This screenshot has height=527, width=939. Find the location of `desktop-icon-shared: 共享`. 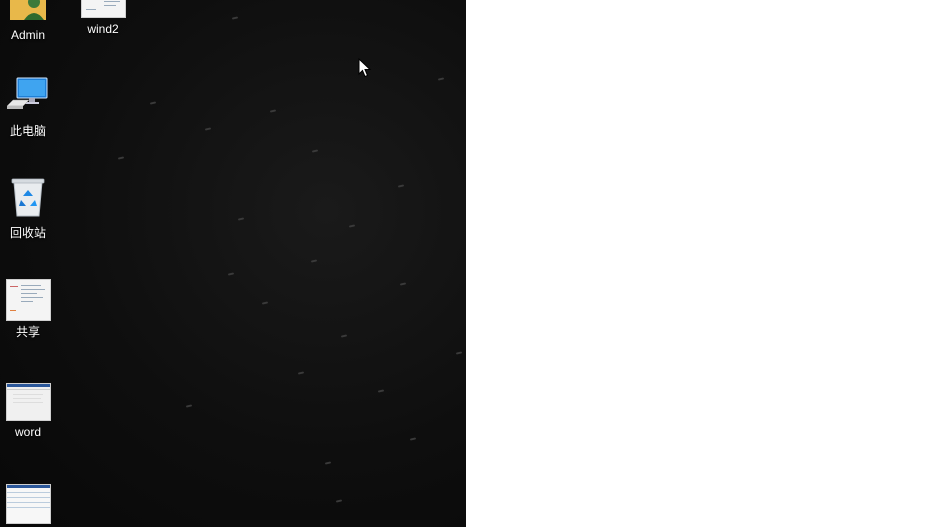

desktop-icon-shared: 共享 is located at coordinates (31, 309).